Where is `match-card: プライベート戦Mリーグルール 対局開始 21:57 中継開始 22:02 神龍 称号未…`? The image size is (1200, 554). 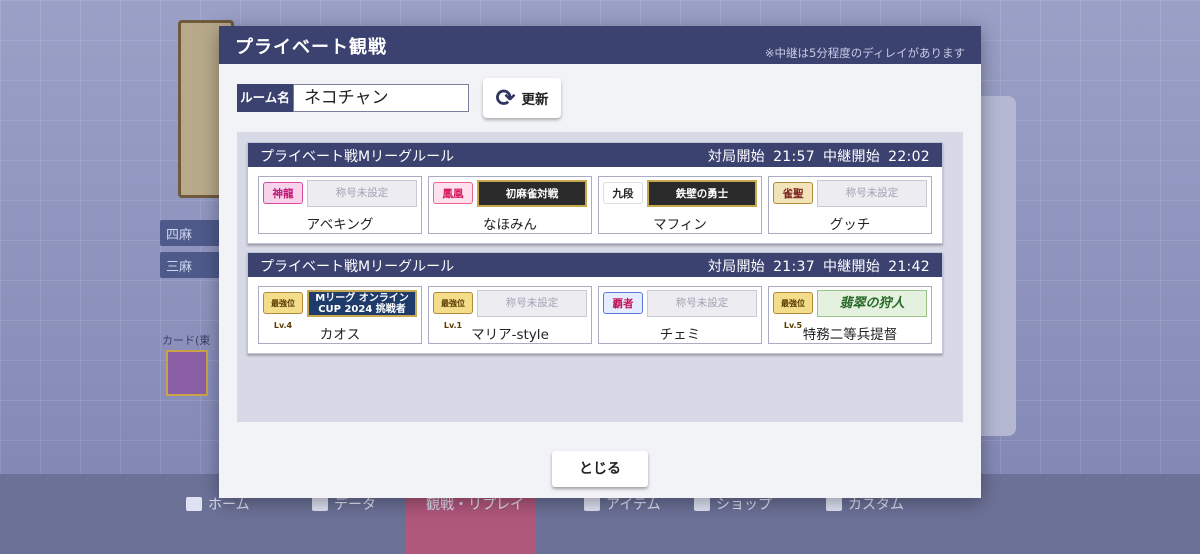
match-card: プライベート戦Mリーグルール 対局開始 21:57 中継開始 22:02 神龍 称号未… is located at coordinates (595, 193).